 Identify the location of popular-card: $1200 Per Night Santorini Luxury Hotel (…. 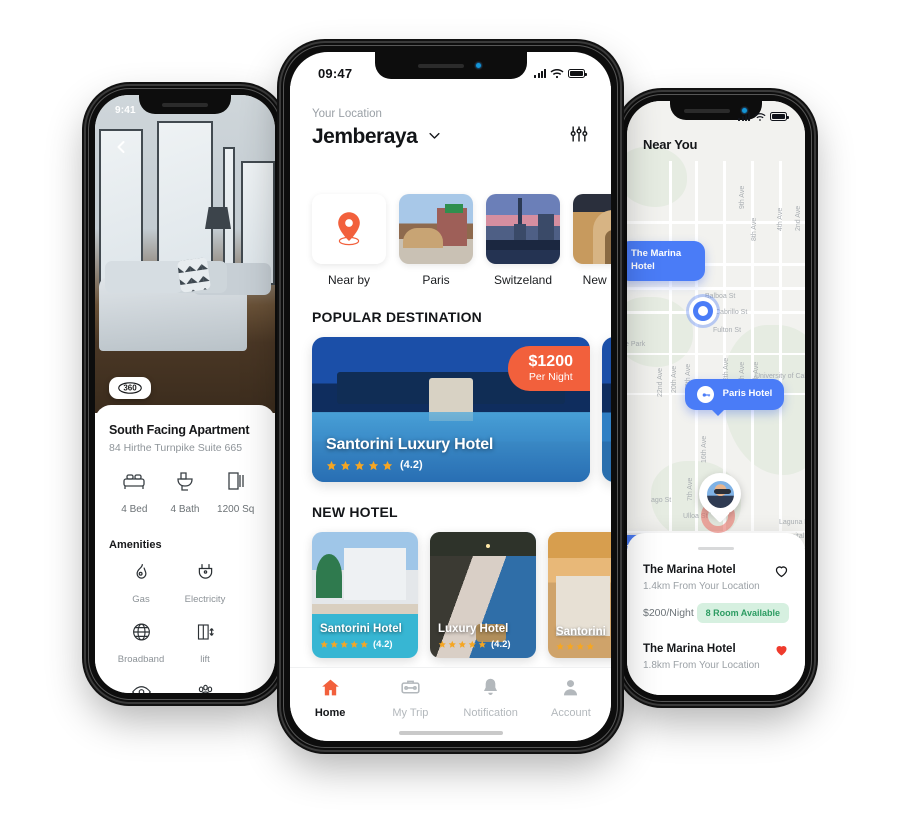
(451, 409).